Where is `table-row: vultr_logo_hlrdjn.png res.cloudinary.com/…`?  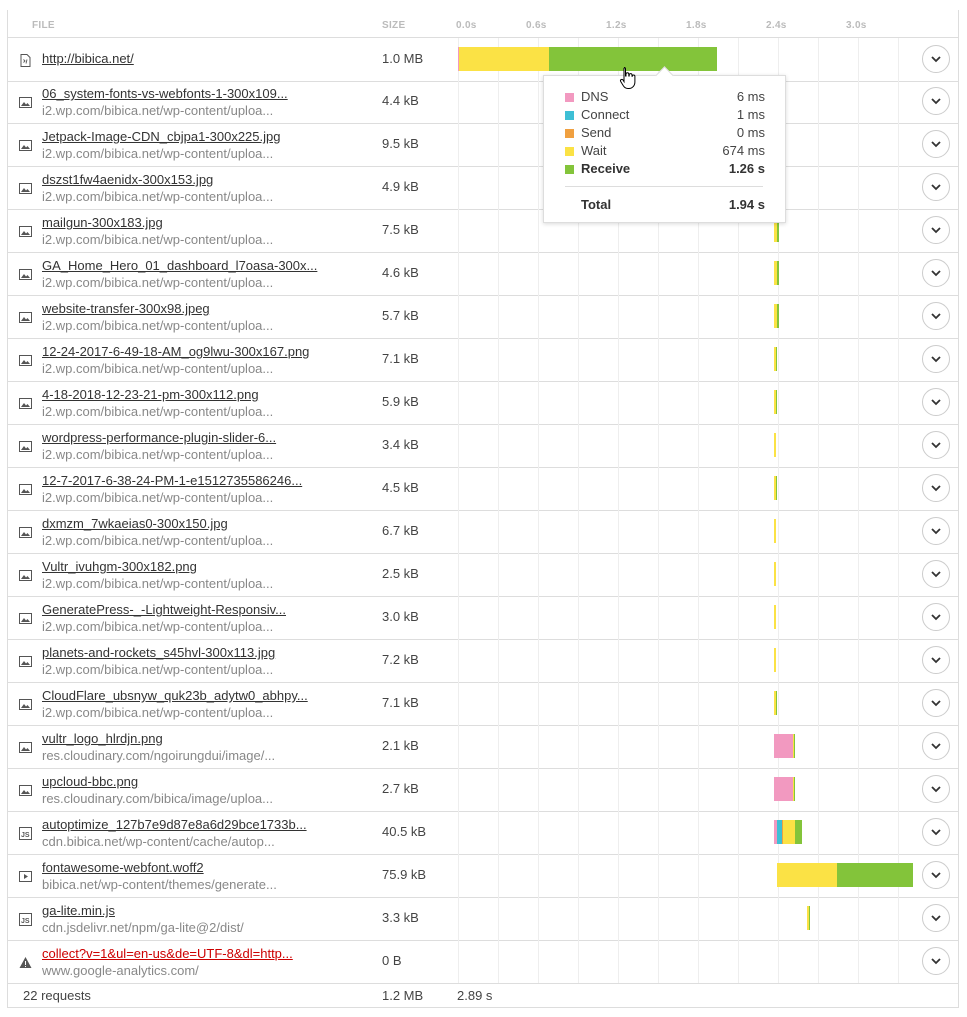
table-row: vultr_logo_hlrdjn.png res.cloudinary.com/… is located at coordinates (483, 747).